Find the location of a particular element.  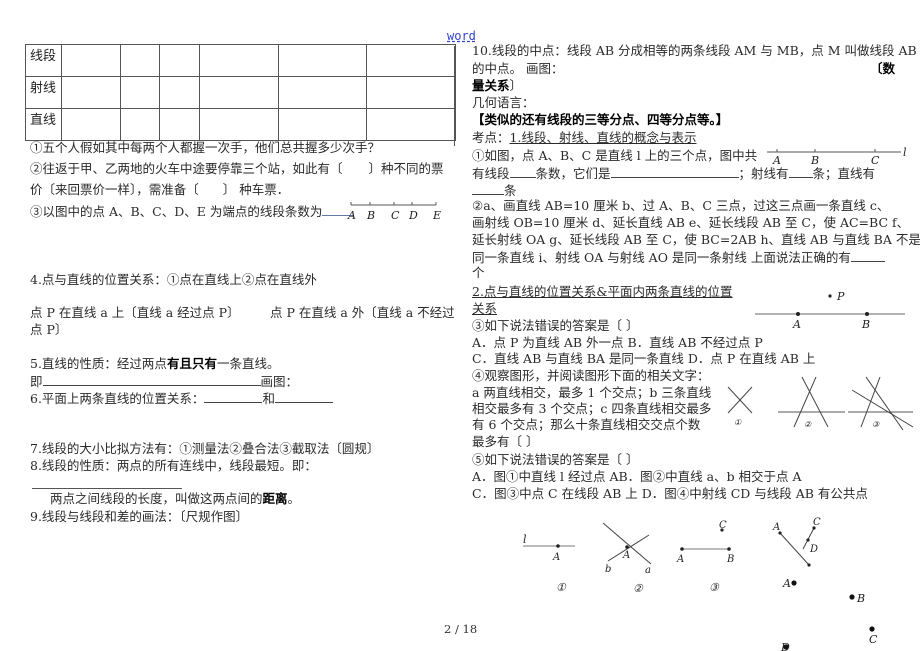

caption-1: ① is located at coordinates (738, 422).